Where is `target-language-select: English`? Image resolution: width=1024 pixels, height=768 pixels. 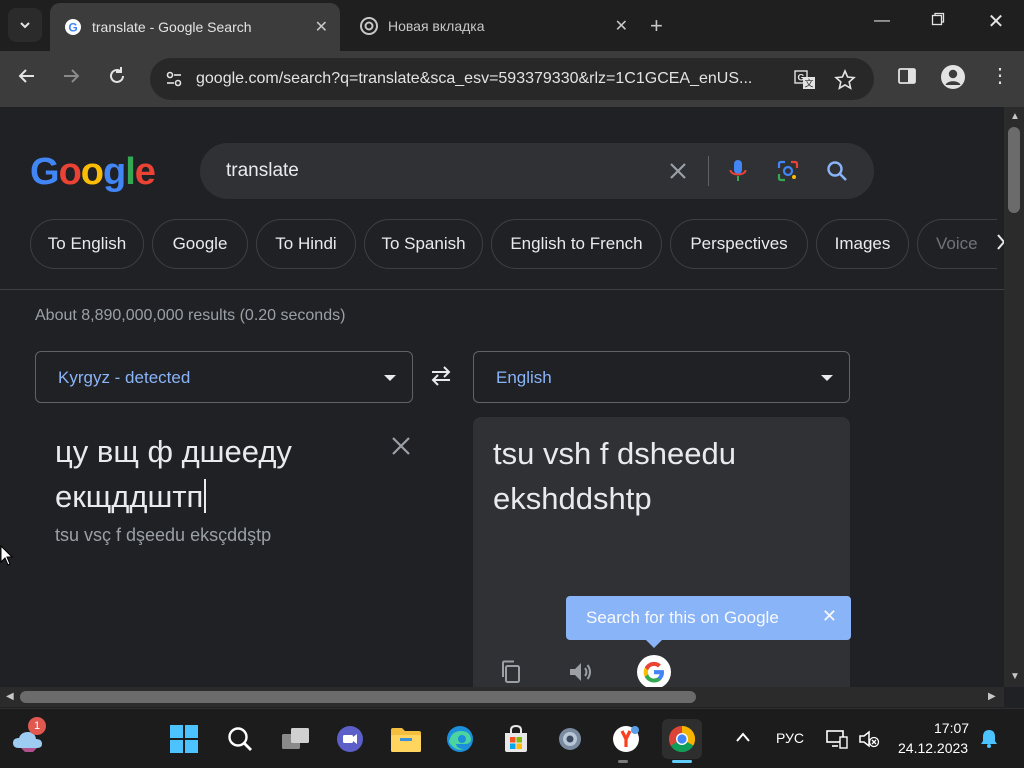 target-language-select: English is located at coordinates (661, 377).